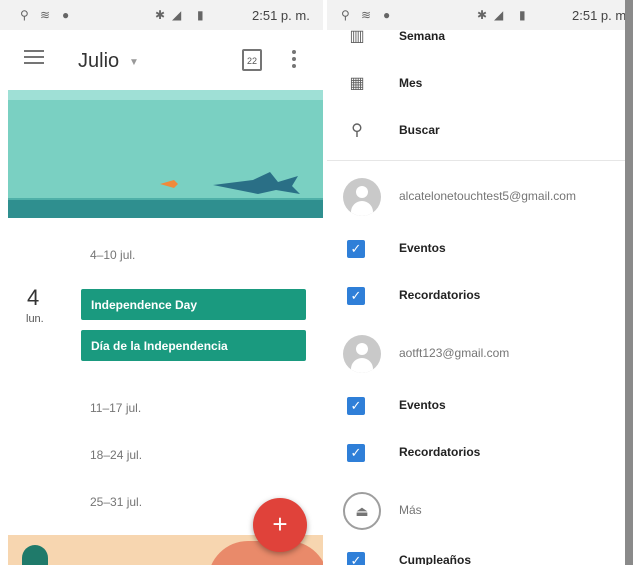 The height and width of the screenshot is (565, 633). Describe the element at coordinates (252, 60) in the screenshot. I see `today-calendar-icon: 22` at that location.